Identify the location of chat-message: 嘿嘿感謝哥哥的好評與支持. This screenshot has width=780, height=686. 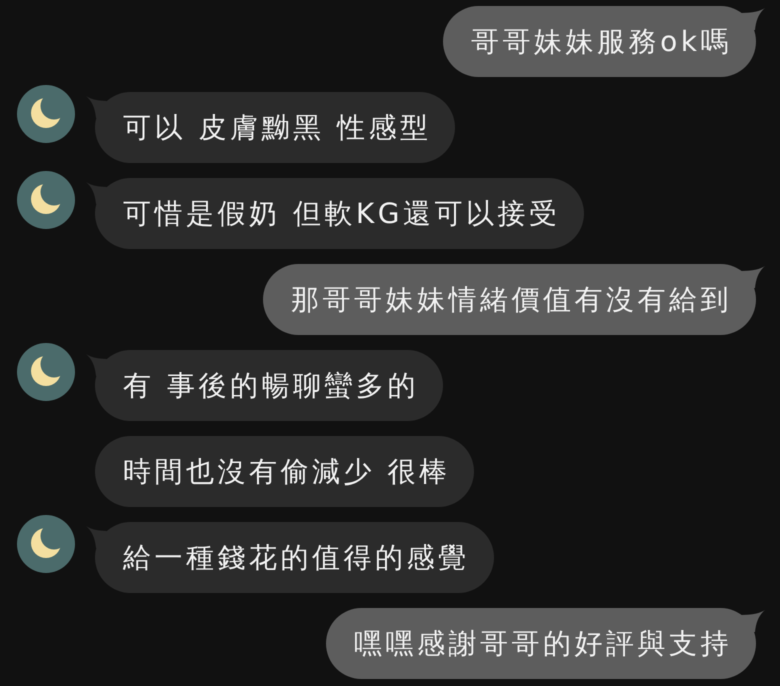
(541, 643).